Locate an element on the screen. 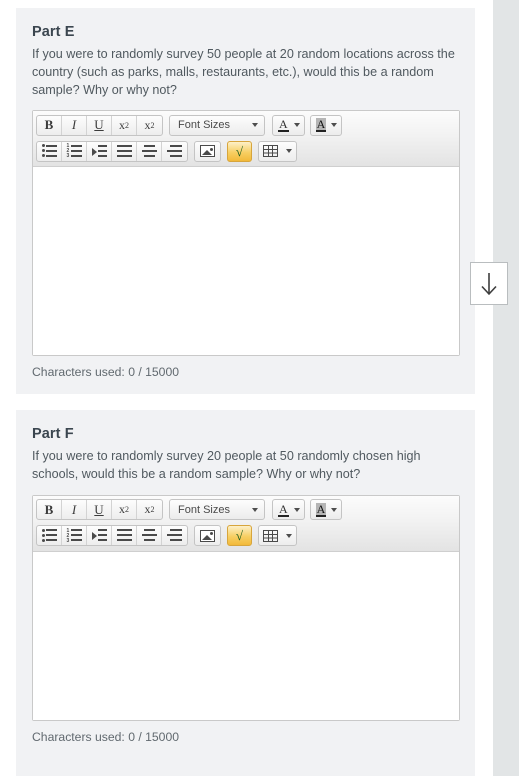  list-align-group-f: 123 is located at coordinates (112, 536).